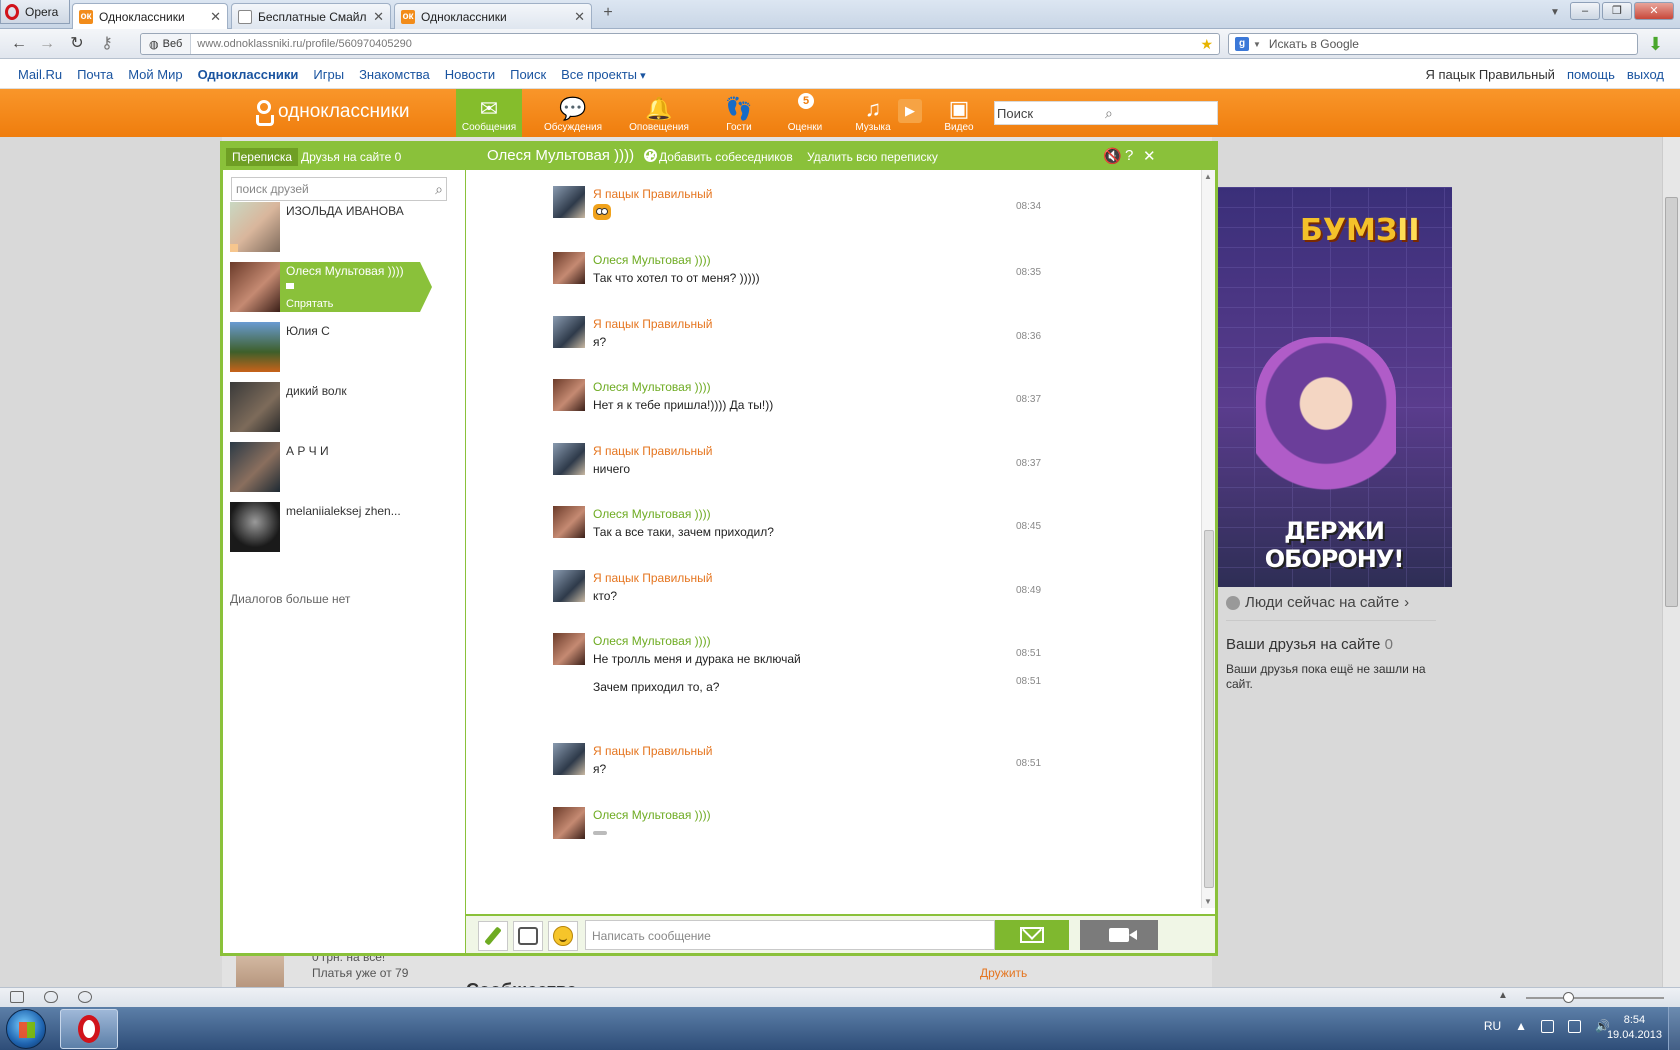 The height and width of the screenshot is (1050, 1680). What do you see at coordinates (1595, 997) in the screenshot?
I see `zoom-slider` at bounding box center [1595, 997].